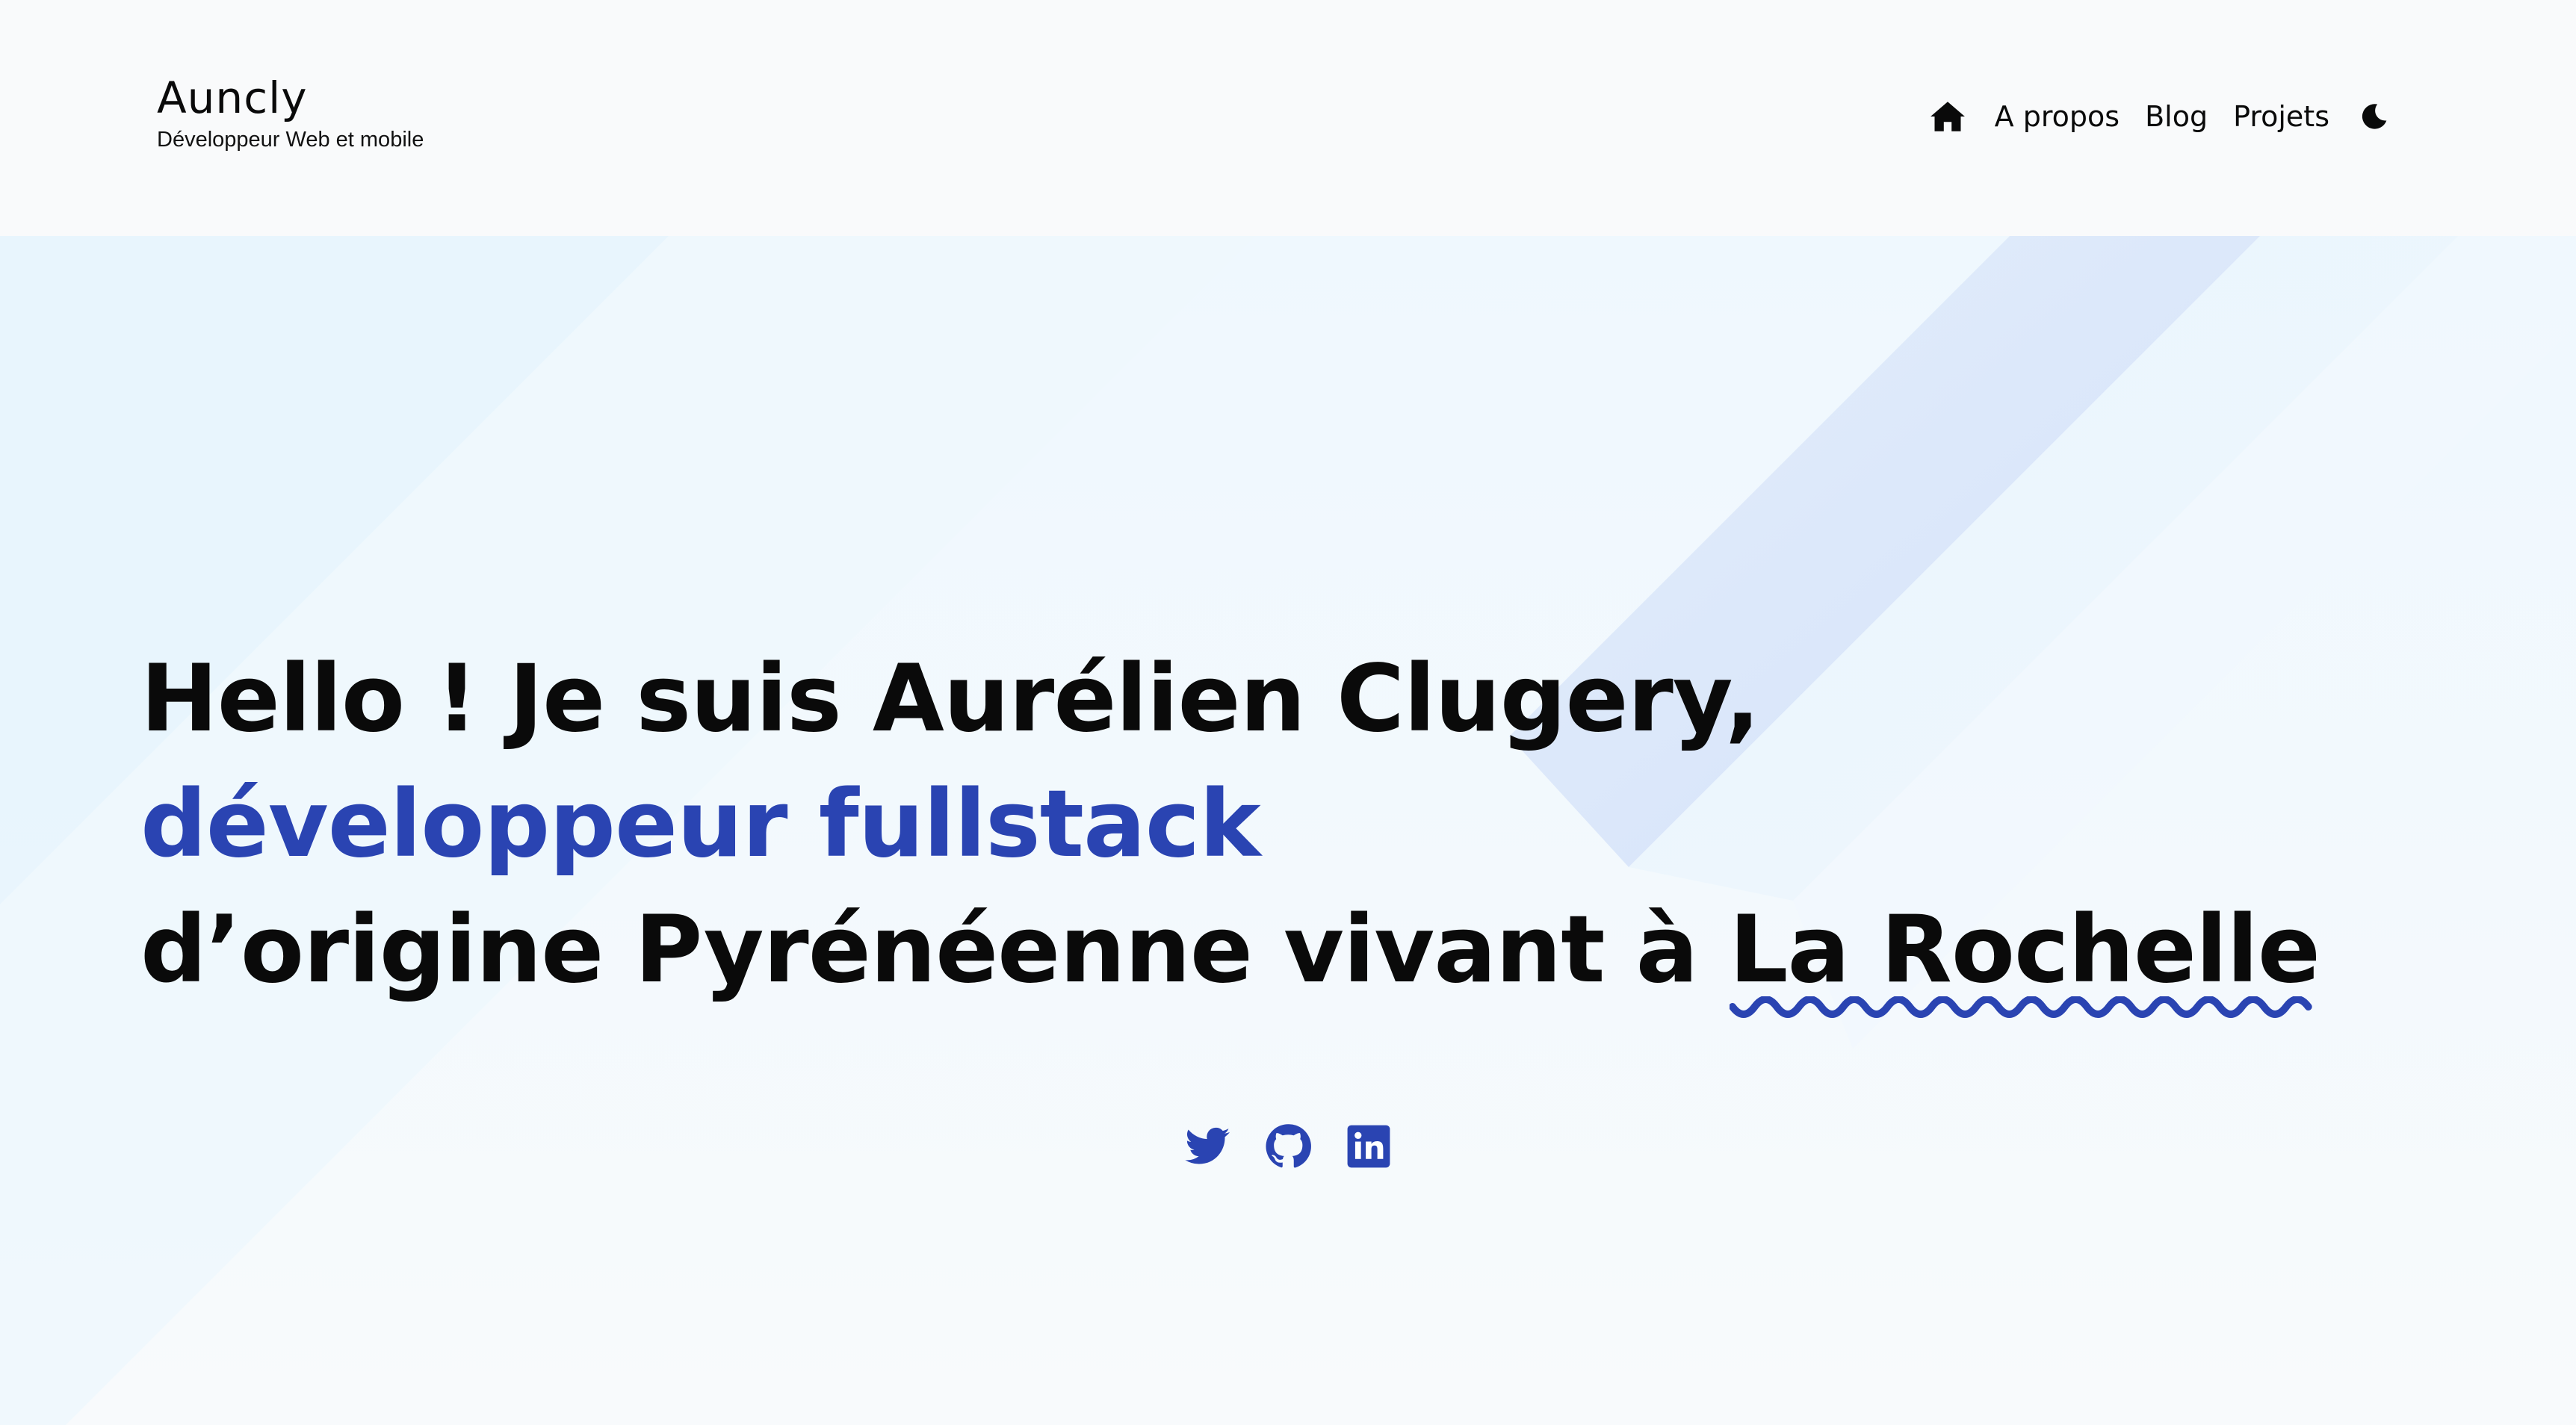 Image resolution: width=2576 pixels, height=1425 pixels. What do you see at coordinates (2020, 1007) in the screenshot?
I see `wavy-underline` at bounding box center [2020, 1007].